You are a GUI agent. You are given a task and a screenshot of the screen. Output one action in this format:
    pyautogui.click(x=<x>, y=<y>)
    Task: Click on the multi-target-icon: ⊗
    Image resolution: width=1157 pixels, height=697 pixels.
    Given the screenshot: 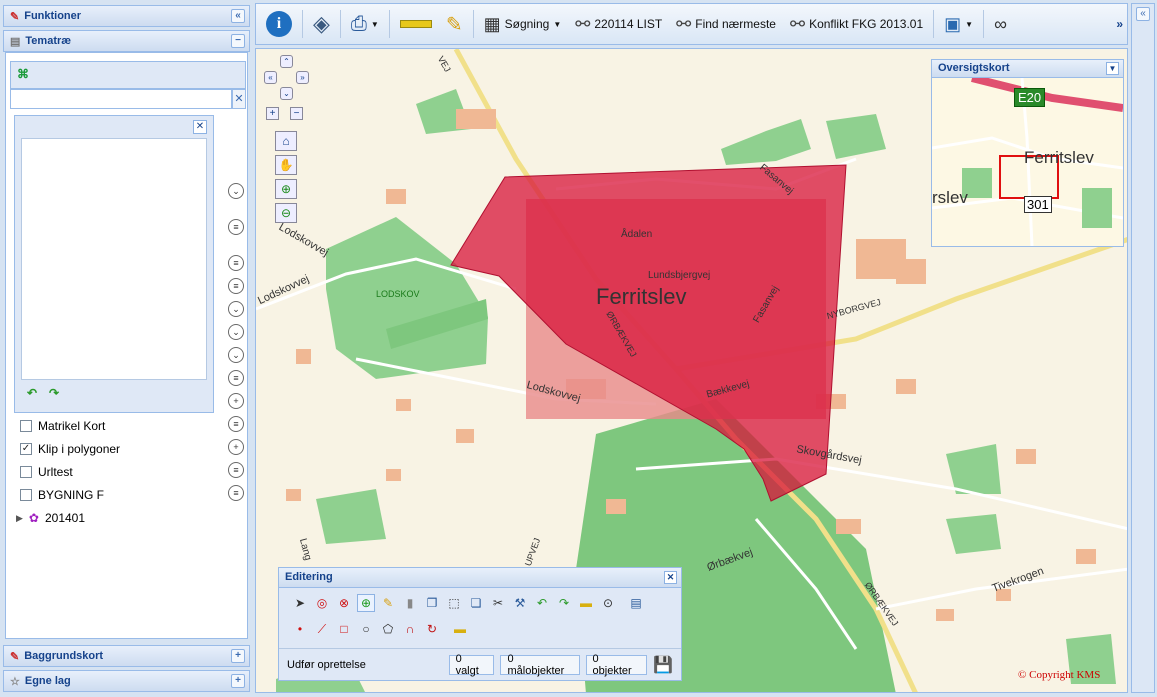 What is the action you would take?
    pyautogui.click(x=344, y=603)
    